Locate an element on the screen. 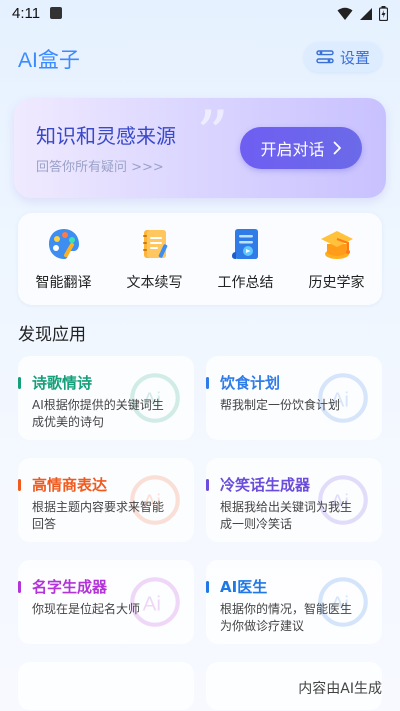 This screenshot has width=400, height=711. section-title: 发现应用 is located at coordinates (52, 335).